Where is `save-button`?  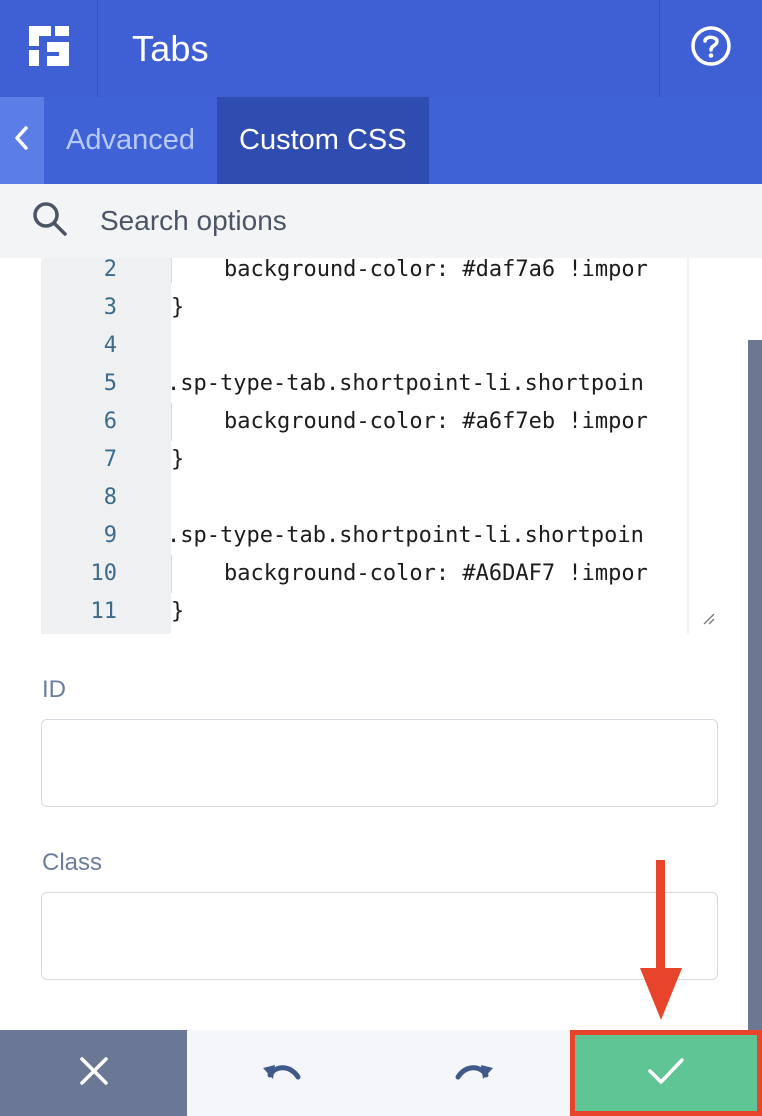 save-button is located at coordinates (666, 1073).